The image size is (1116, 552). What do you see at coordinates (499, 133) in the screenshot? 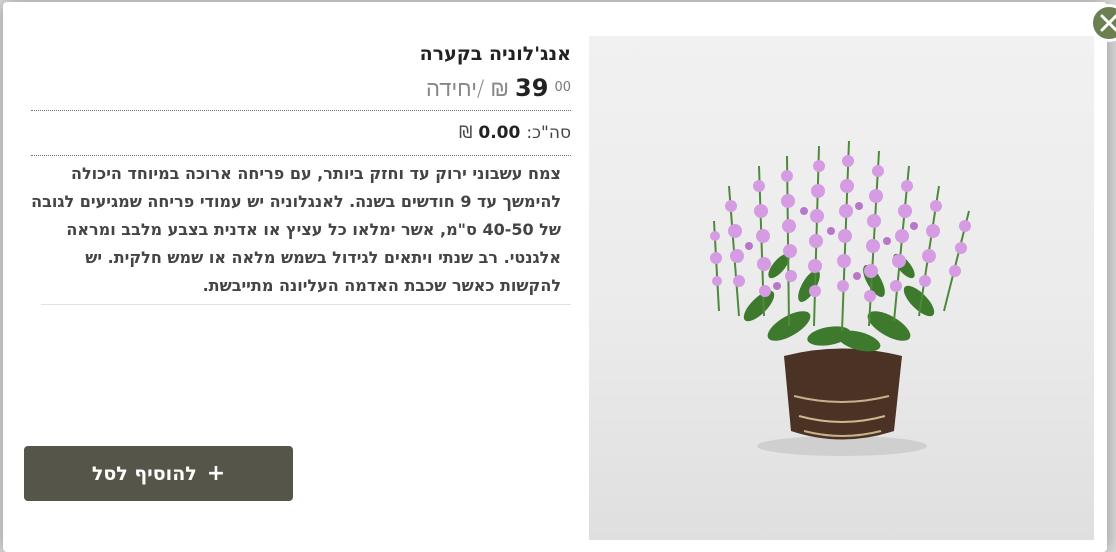
I see `total-value: 0.00` at bounding box center [499, 133].